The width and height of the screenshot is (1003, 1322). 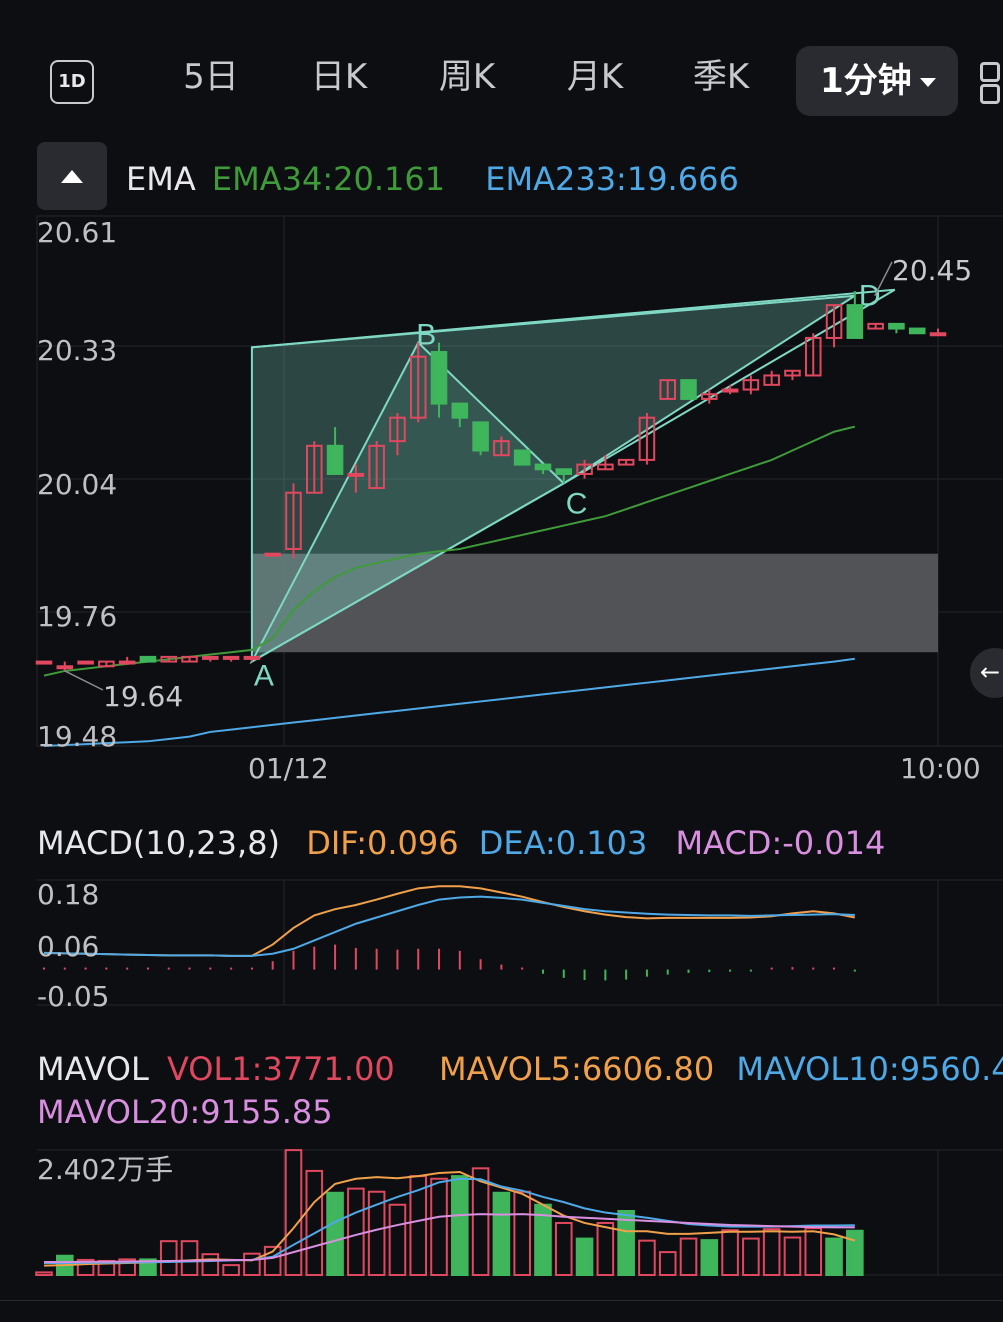 I want to click on price-tick-label: 20.33, so click(x=77, y=350).